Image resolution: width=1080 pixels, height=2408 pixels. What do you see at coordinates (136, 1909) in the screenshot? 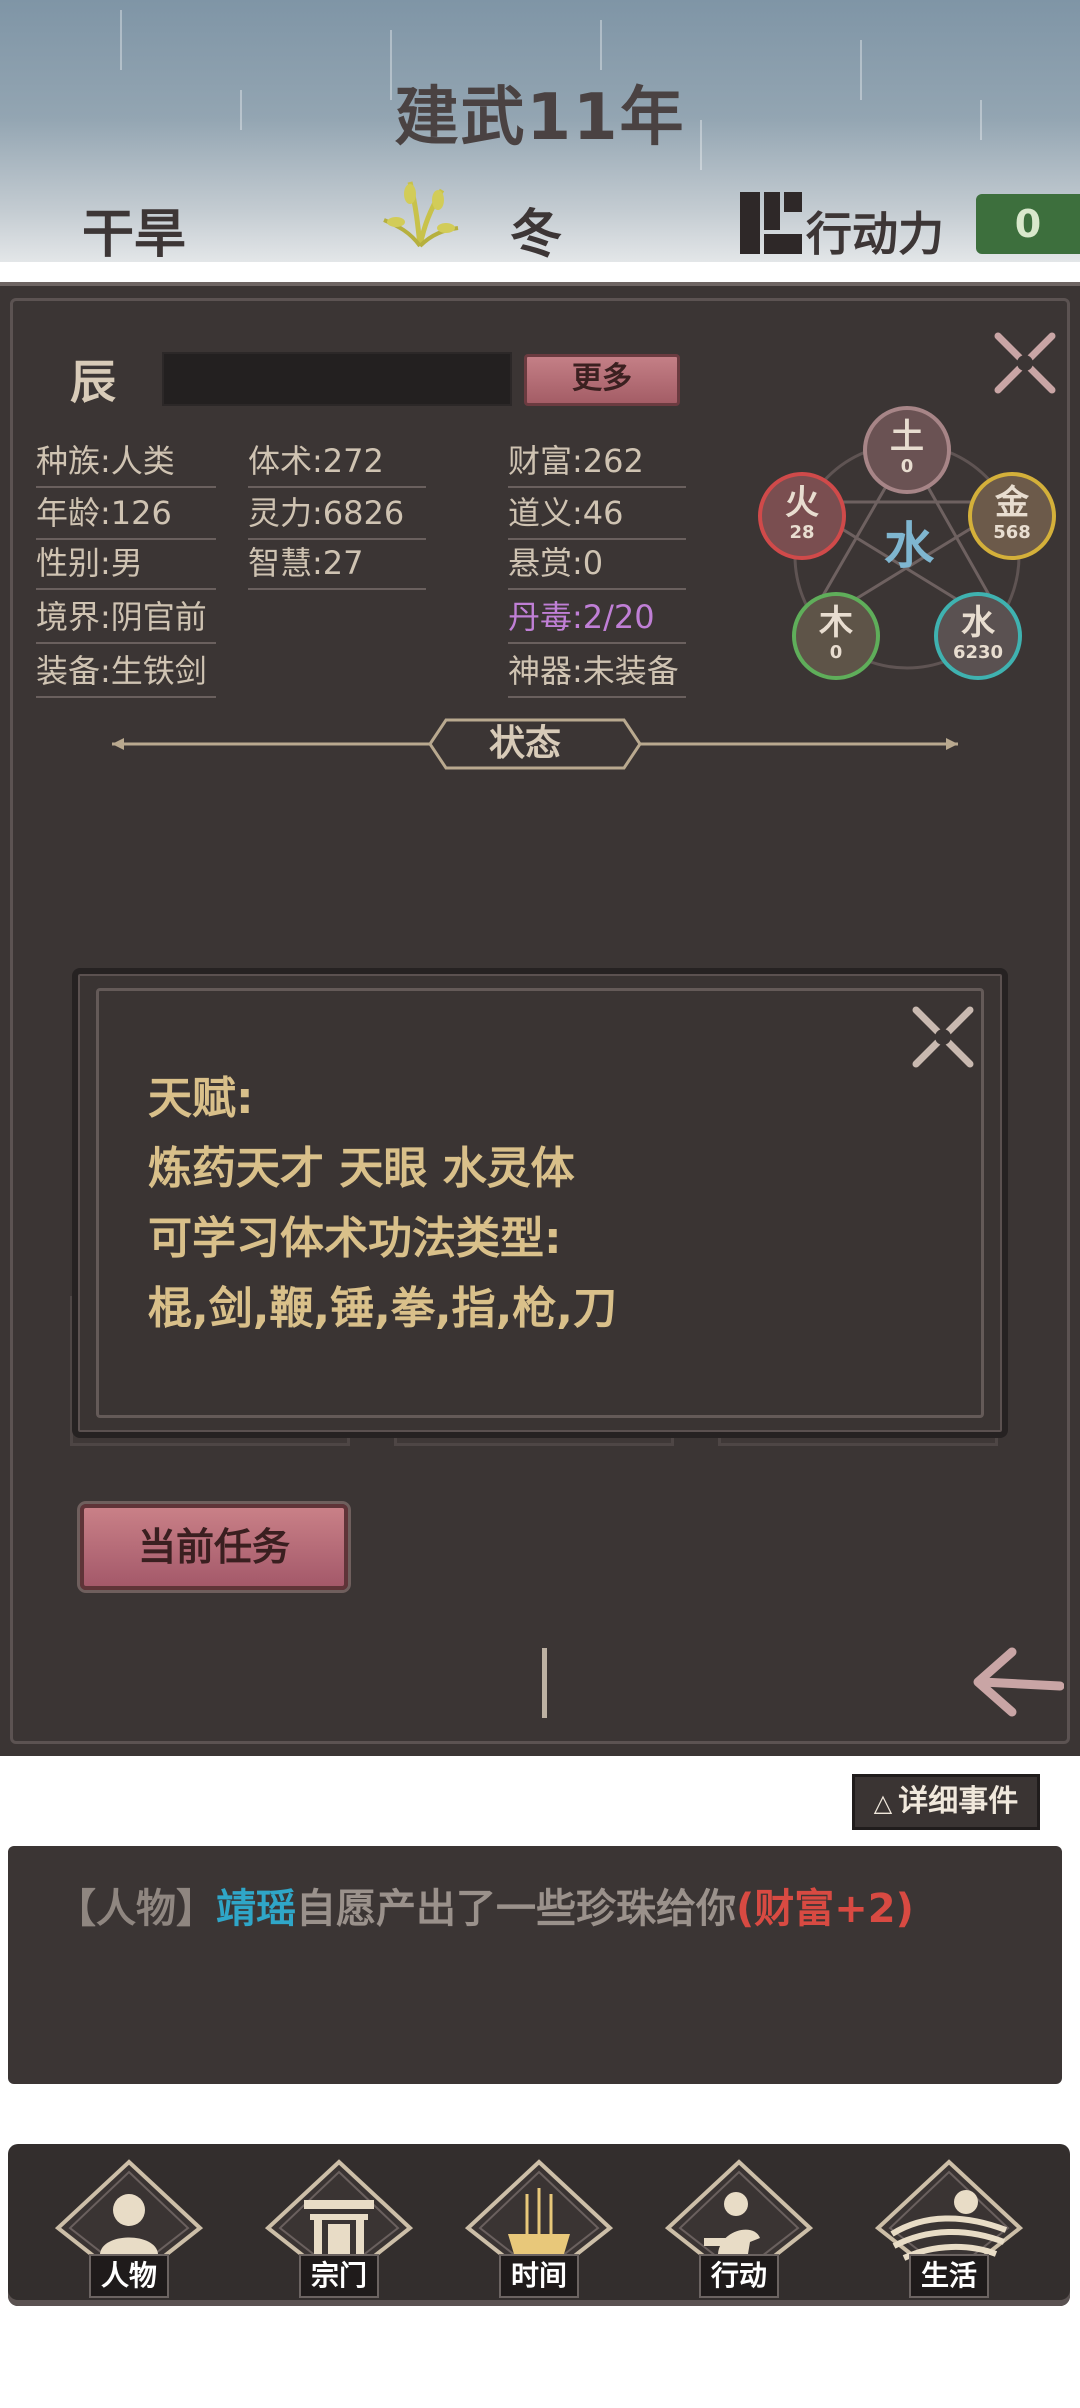
I see `event-category: 【人物】` at bounding box center [136, 1909].